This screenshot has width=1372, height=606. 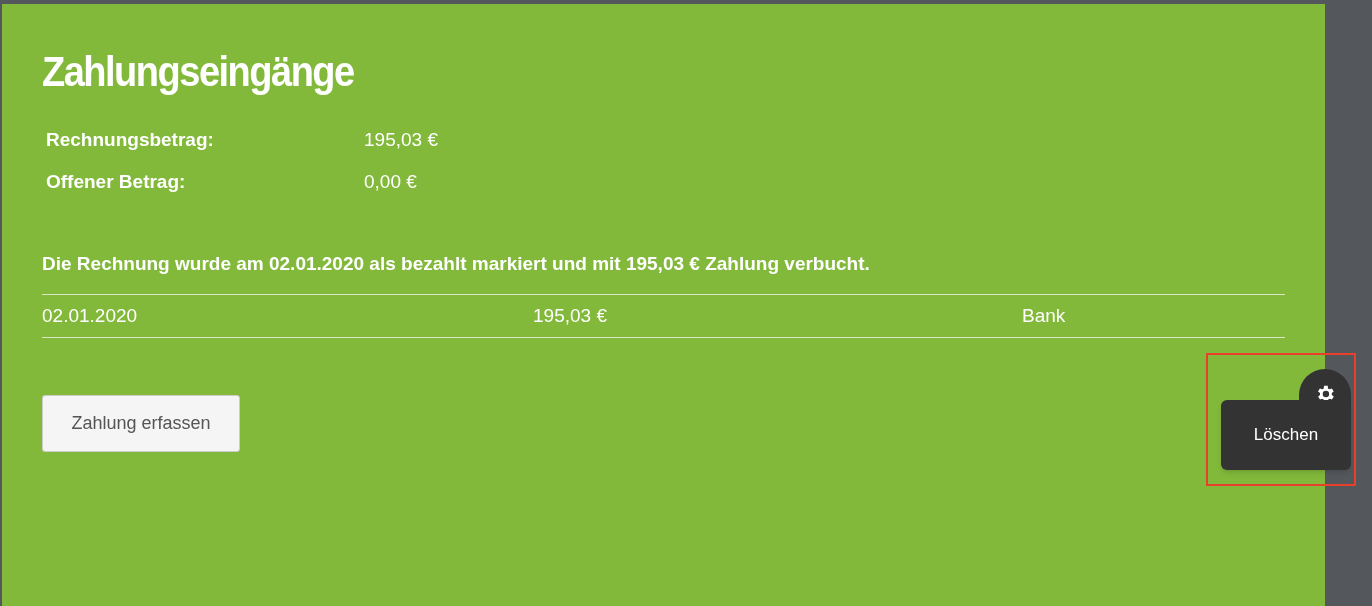 I want to click on summary-value: 0,00 €, so click(x=390, y=182).